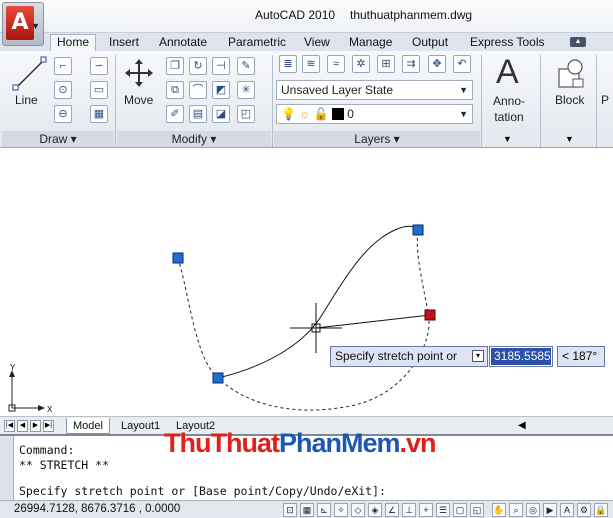 The image size is (613, 518). What do you see at coordinates (361, 64) in the screenshot?
I see `layer-freeze-icon: ✲` at bounding box center [361, 64].